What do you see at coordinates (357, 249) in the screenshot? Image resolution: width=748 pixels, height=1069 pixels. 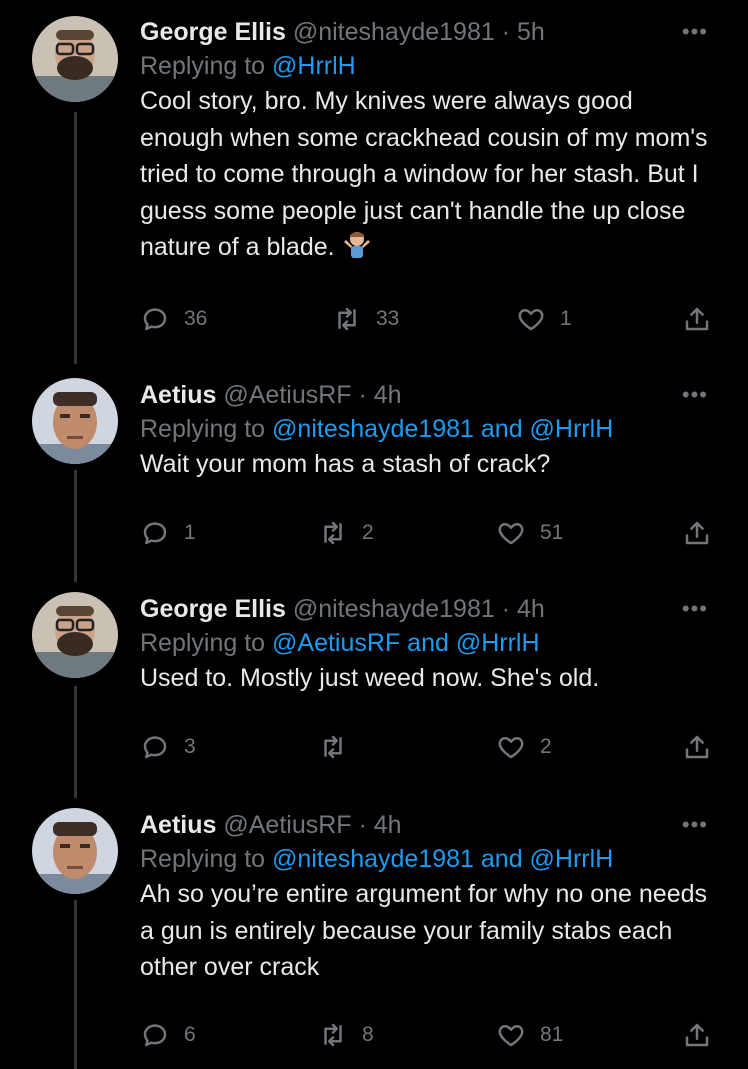 I see `person-shrugging-emoji` at bounding box center [357, 249].